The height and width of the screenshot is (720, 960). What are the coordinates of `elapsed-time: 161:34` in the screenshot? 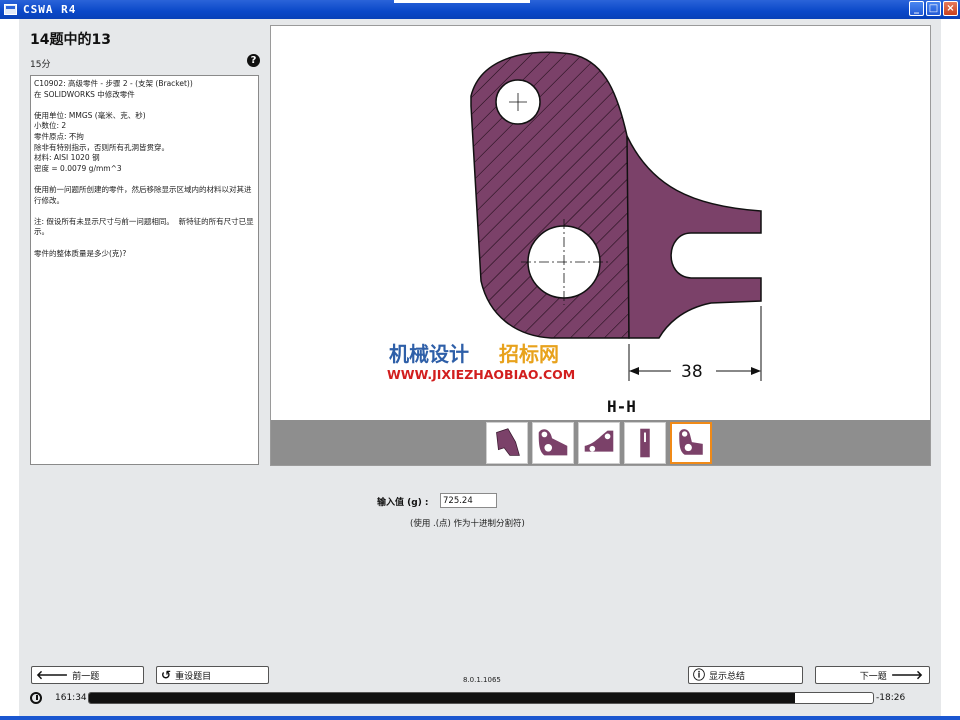 It's located at (71, 698).